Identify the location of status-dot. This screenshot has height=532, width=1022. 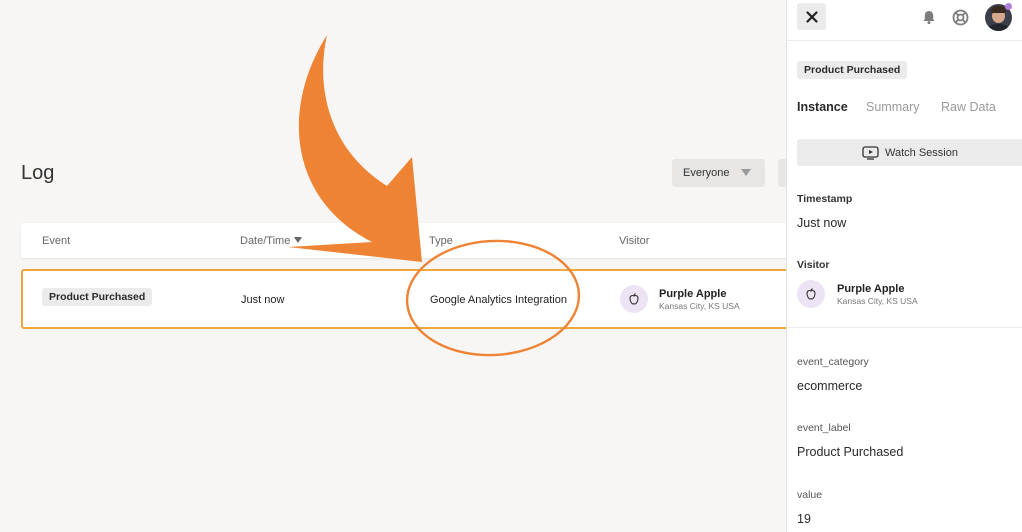
(1008, 6).